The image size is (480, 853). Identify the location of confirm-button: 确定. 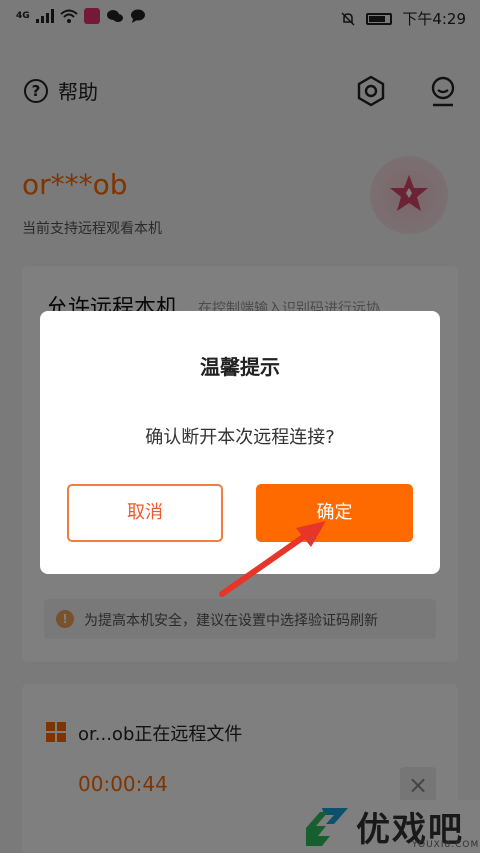
(334, 513).